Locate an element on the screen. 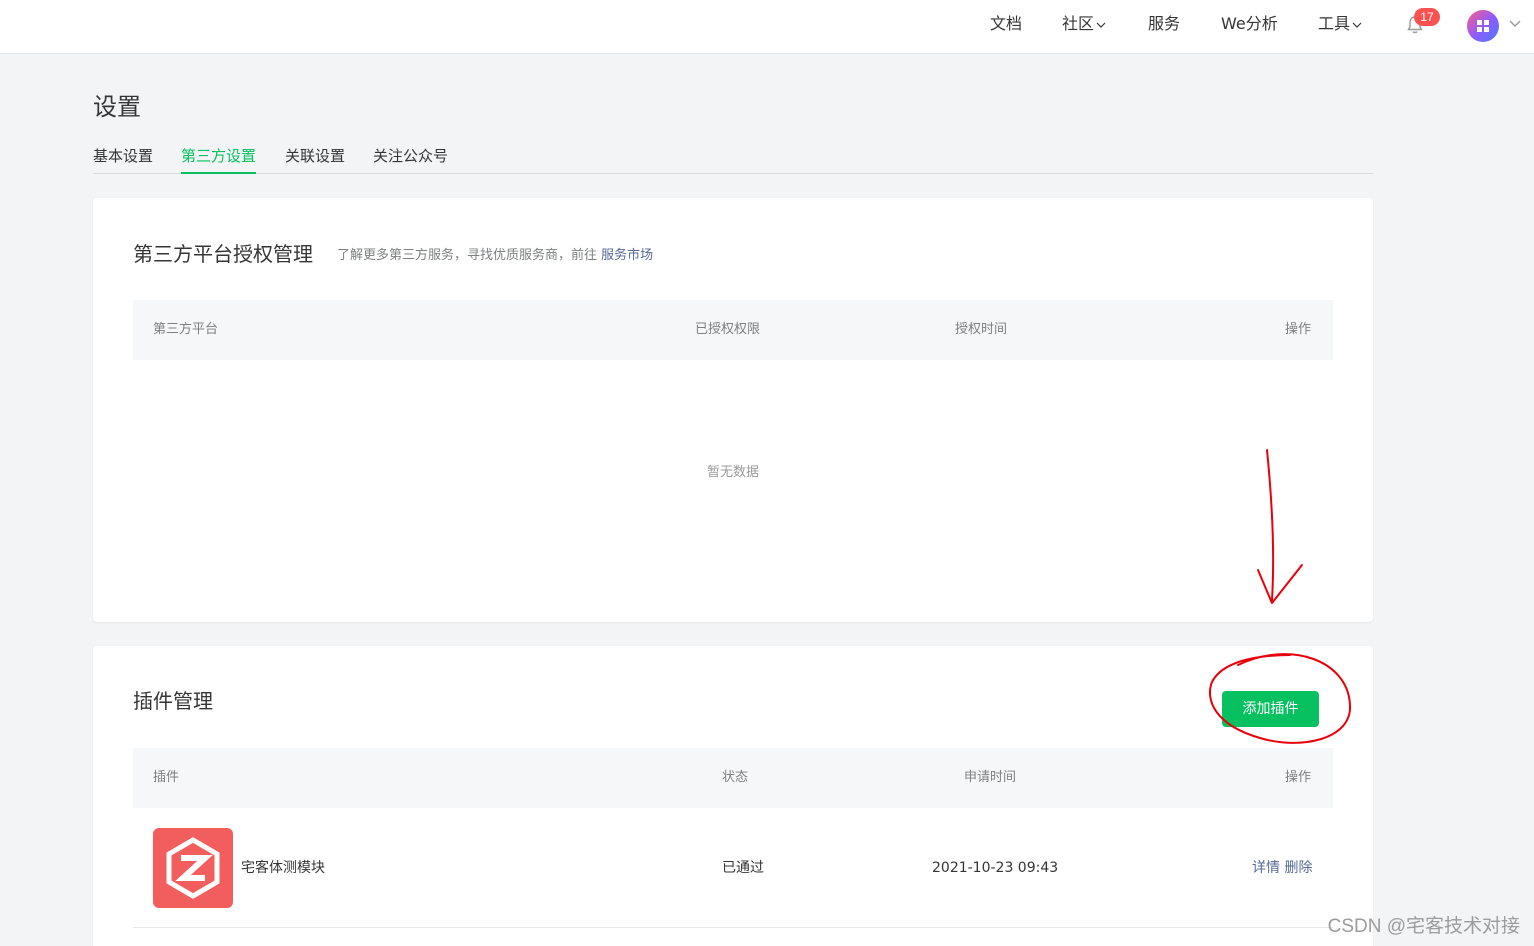  nav-link-tools: 工具 is located at coordinates (1340, 24).